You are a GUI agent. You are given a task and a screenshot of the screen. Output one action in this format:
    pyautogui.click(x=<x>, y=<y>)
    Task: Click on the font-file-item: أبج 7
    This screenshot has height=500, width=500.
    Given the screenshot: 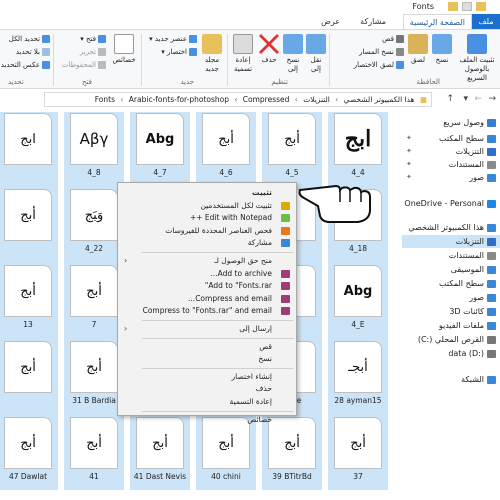 What is the action you would take?
    pyautogui.click(x=94, y=300)
    